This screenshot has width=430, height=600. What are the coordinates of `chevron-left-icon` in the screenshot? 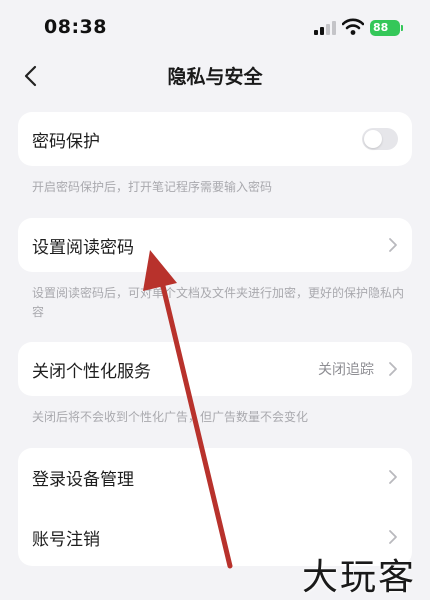 It's located at (30, 76).